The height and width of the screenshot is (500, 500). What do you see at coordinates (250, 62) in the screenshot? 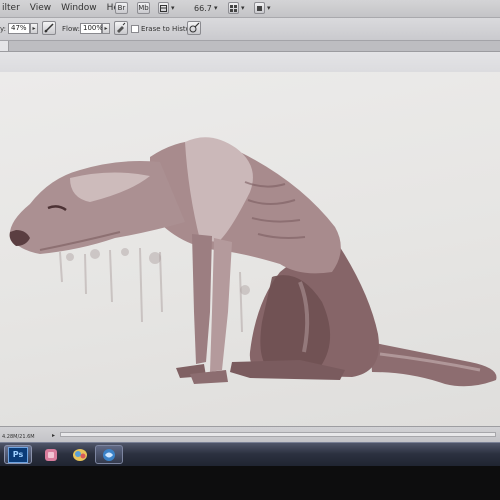
I see `workspace-top` at bounding box center [250, 62].